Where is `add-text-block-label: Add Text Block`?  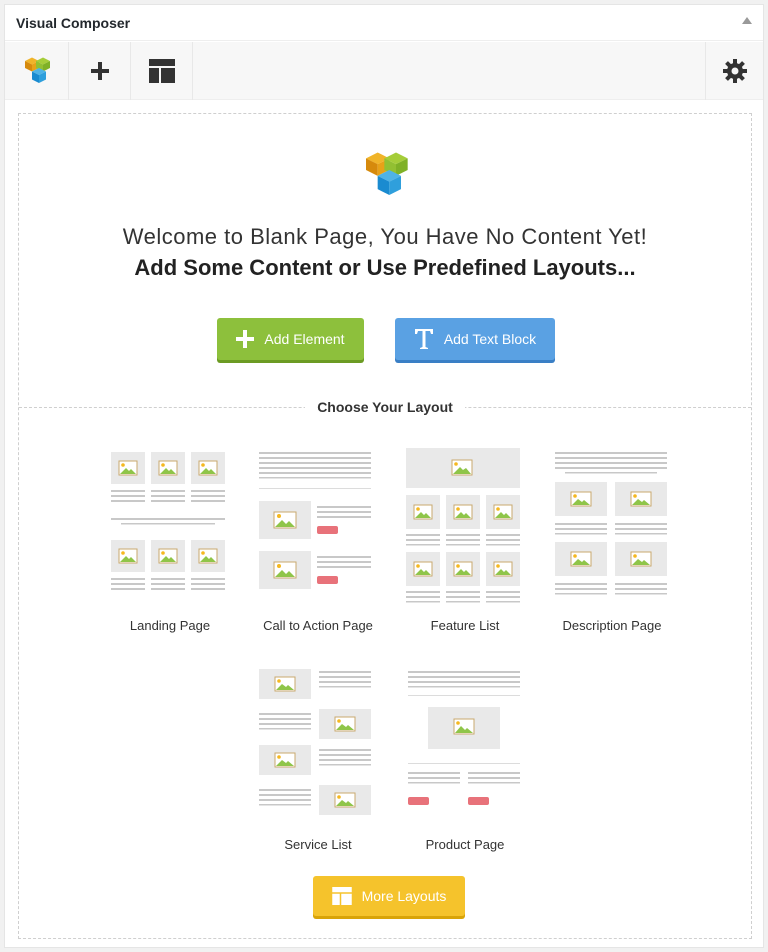 add-text-block-label: Add Text Block is located at coordinates (490, 339).